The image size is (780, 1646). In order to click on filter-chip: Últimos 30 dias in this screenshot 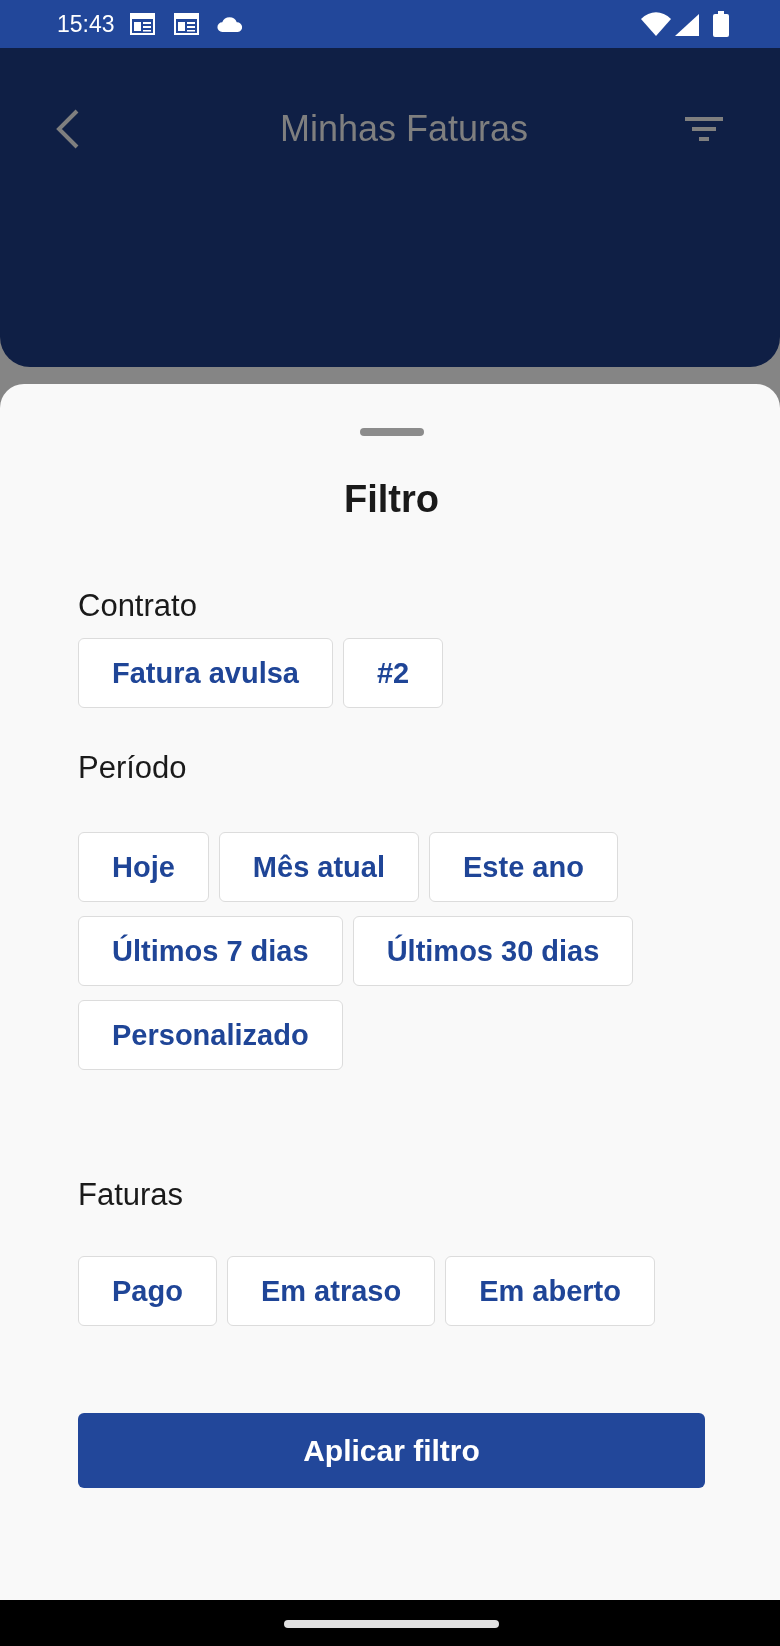, I will do `click(493, 951)`.